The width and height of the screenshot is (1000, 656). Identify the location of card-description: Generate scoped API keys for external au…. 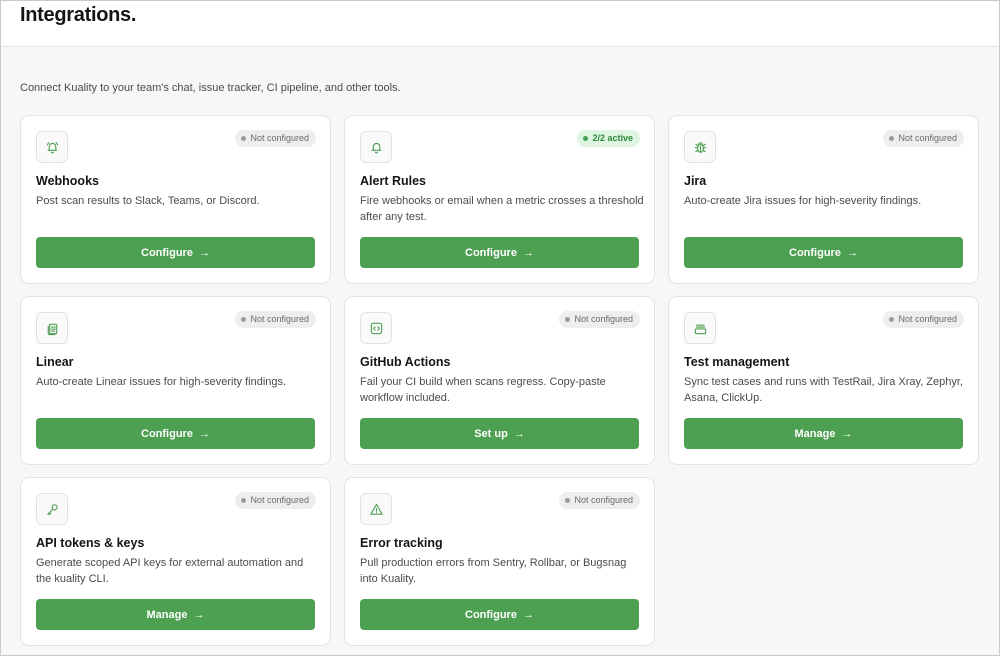
(170, 571).